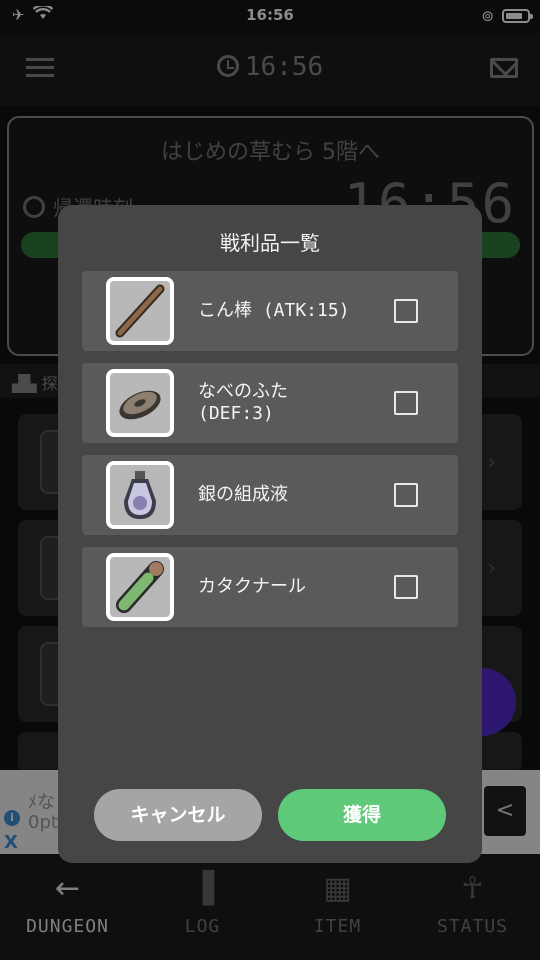 This screenshot has height=960, width=540. I want to click on get-button: 獲得, so click(362, 815).